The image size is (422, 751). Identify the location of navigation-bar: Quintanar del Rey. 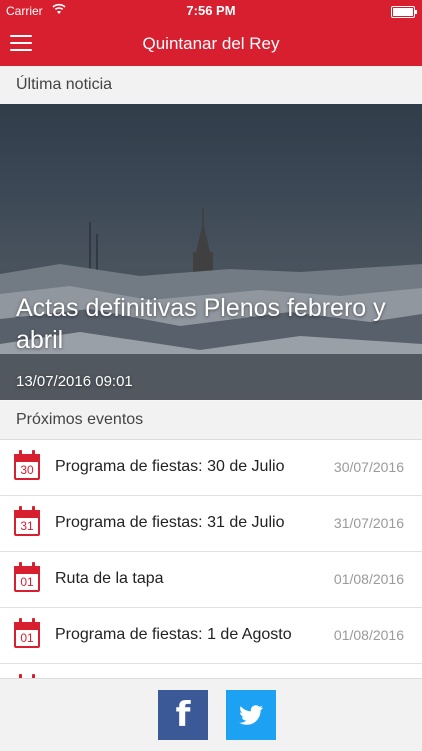
(211, 44).